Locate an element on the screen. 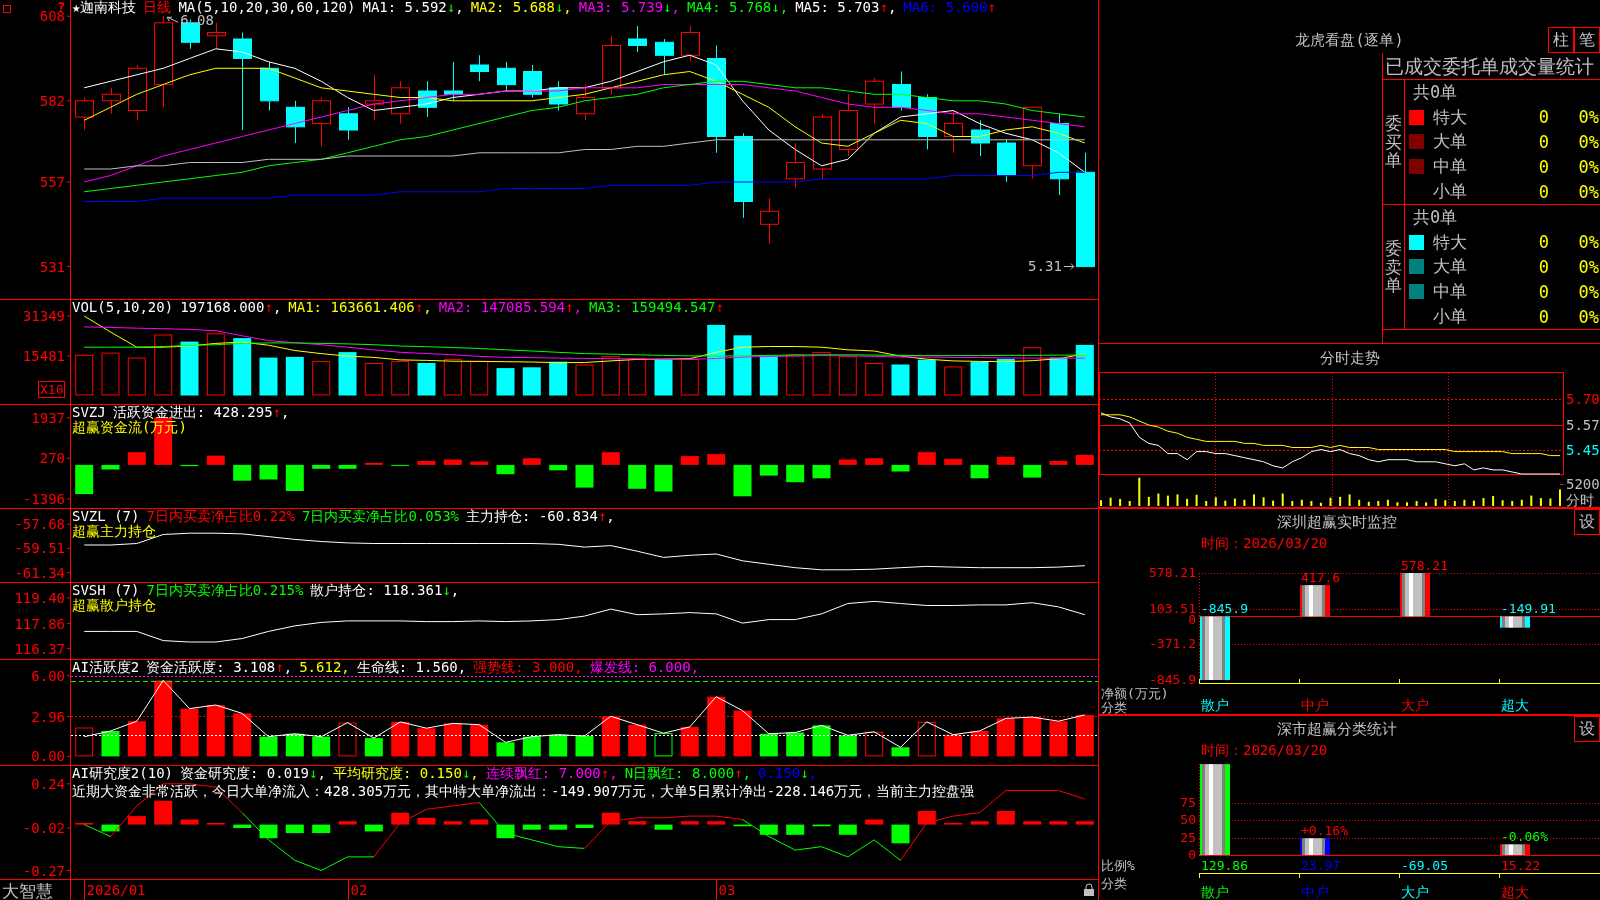 The image size is (1600, 900). axis-tick-label: 15481 is located at coordinates (43, 356).